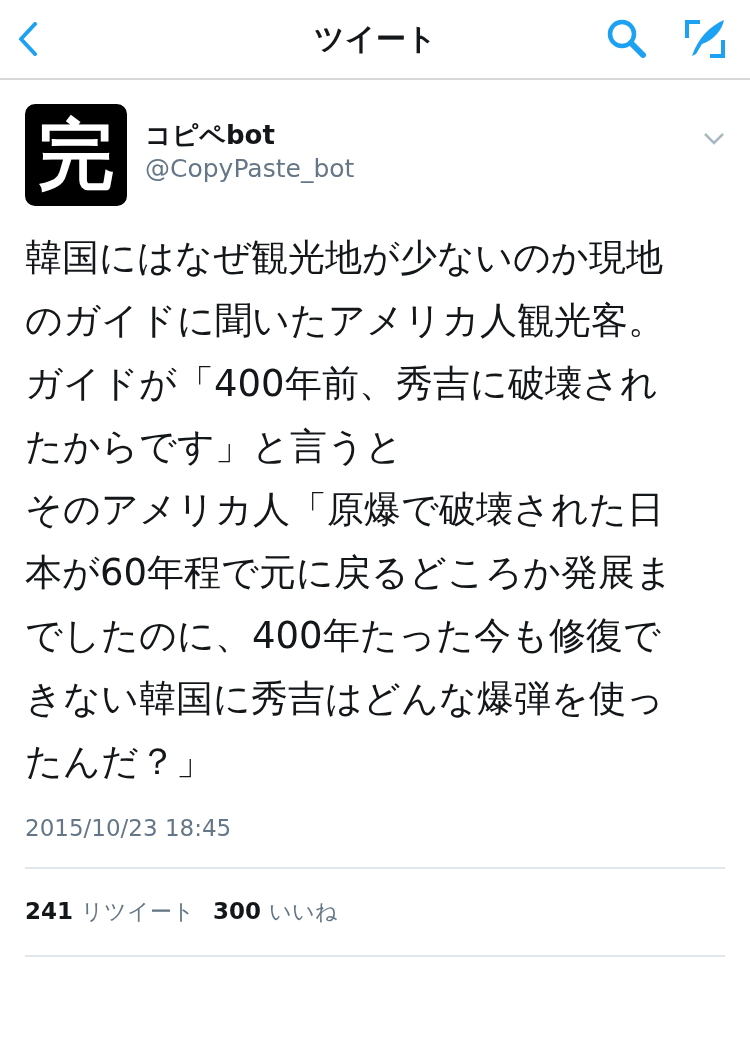  What do you see at coordinates (304, 912) in the screenshot?
I see `stat-label: いいね` at bounding box center [304, 912].